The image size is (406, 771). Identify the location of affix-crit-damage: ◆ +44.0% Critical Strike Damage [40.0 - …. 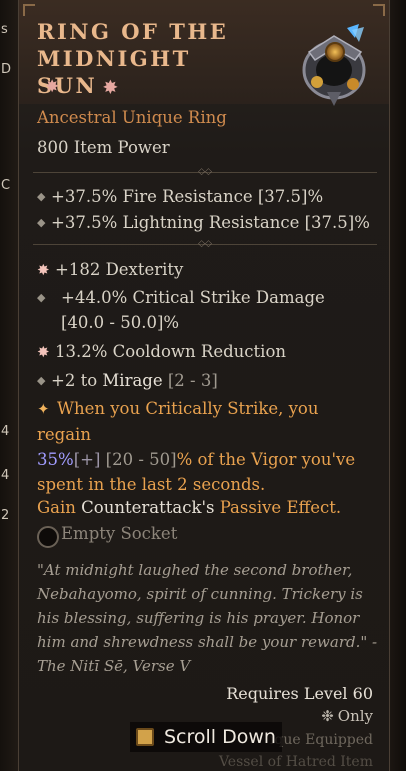
(207, 310).